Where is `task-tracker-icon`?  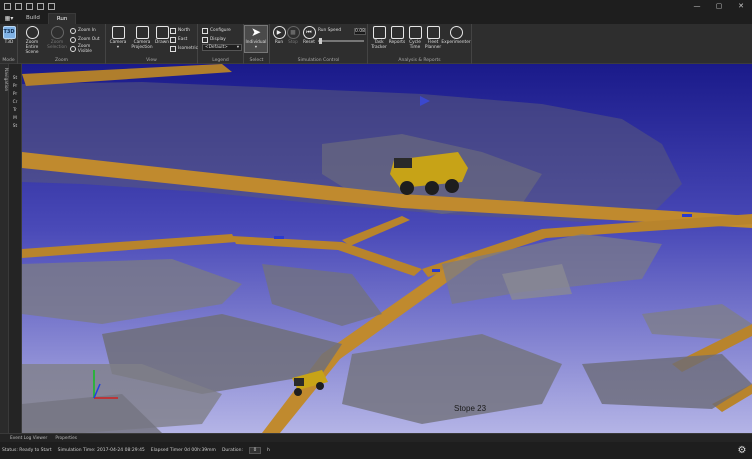 task-tracker-icon is located at coordinates (379, 32).